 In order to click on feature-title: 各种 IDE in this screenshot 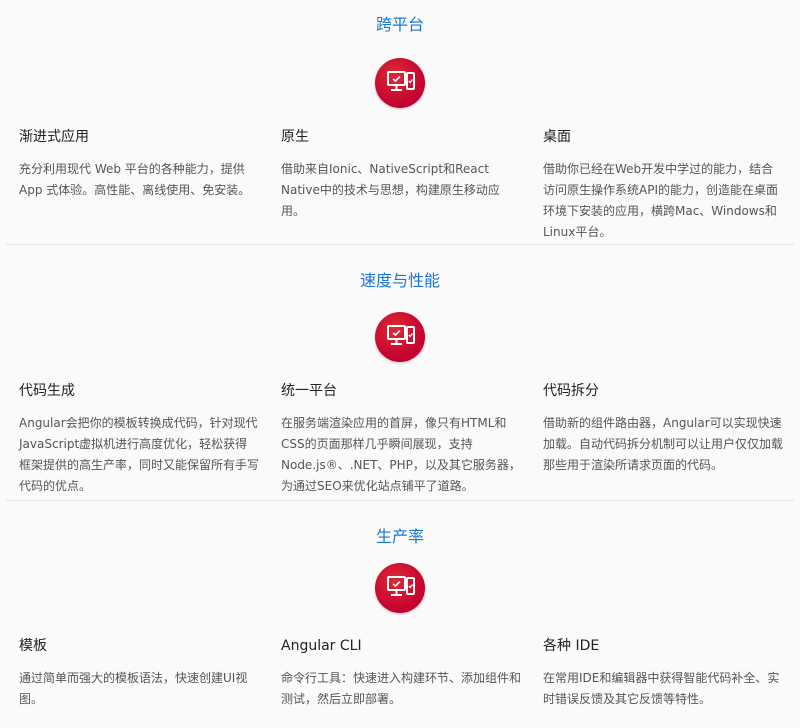, I will do `click(571, 646)`.